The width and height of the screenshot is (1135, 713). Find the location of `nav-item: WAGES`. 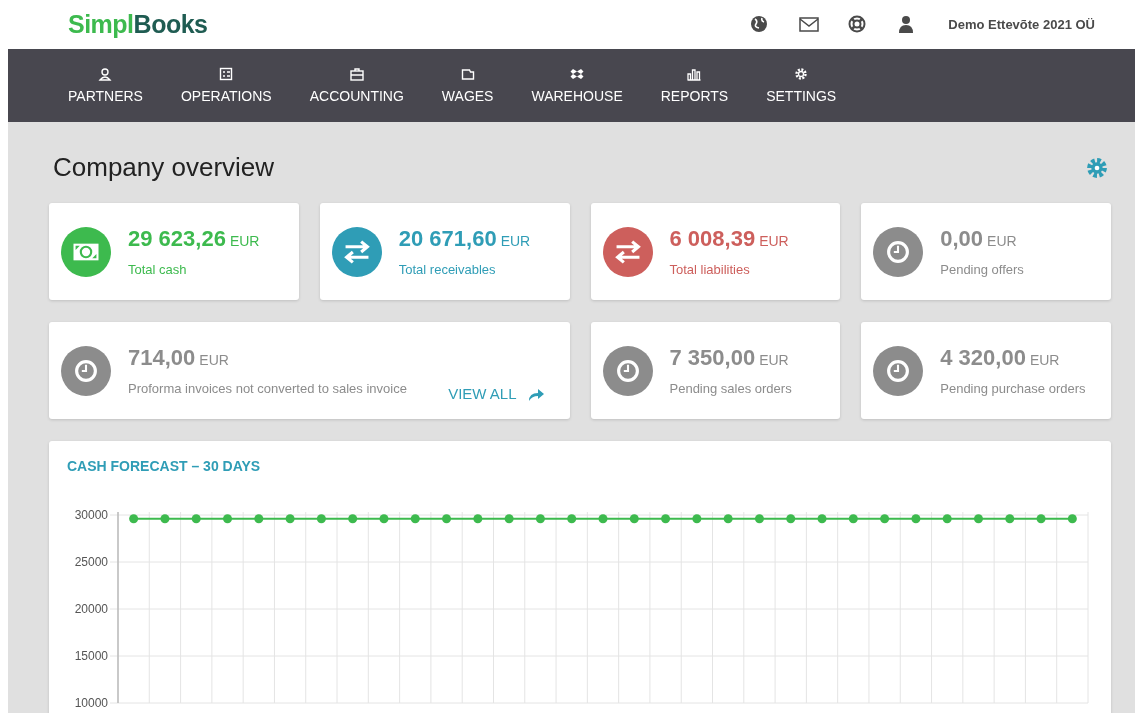

nav-item: WAGES is located at coordinates (467, 85).